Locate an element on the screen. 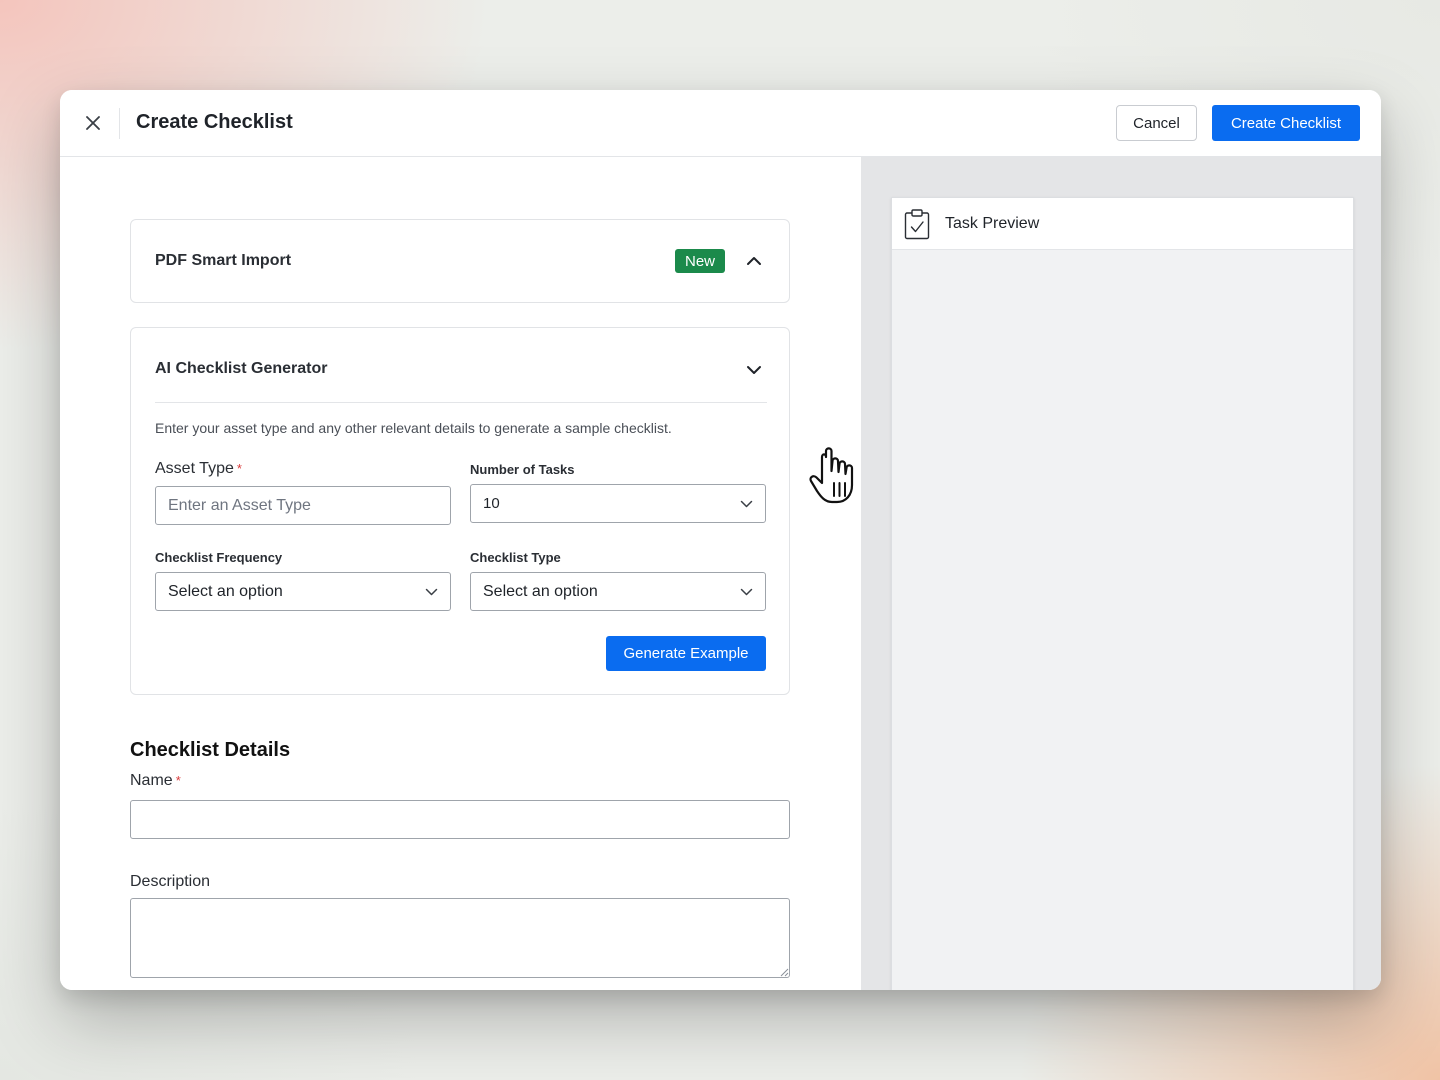  checklist-type-select: Select an option is located at coordinates (618, 591).